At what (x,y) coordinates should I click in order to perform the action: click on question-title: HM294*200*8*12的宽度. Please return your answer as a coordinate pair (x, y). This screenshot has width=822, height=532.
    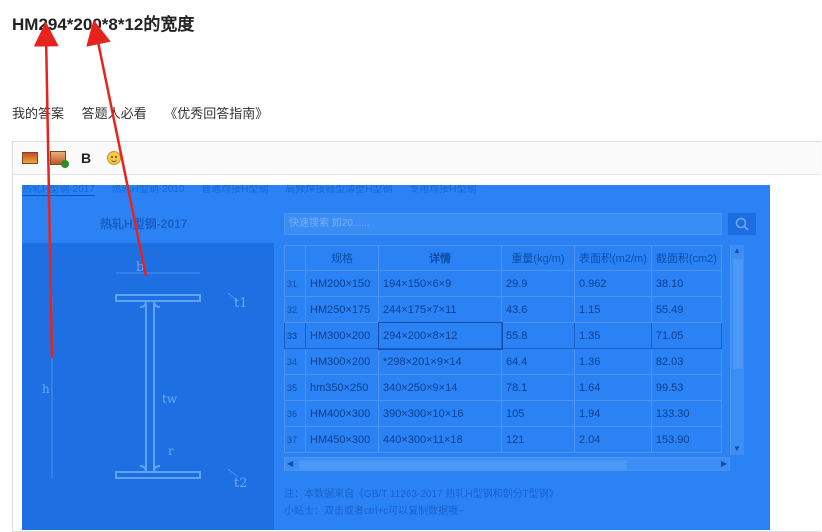
    Looking at the image, I should click on (103, 24).